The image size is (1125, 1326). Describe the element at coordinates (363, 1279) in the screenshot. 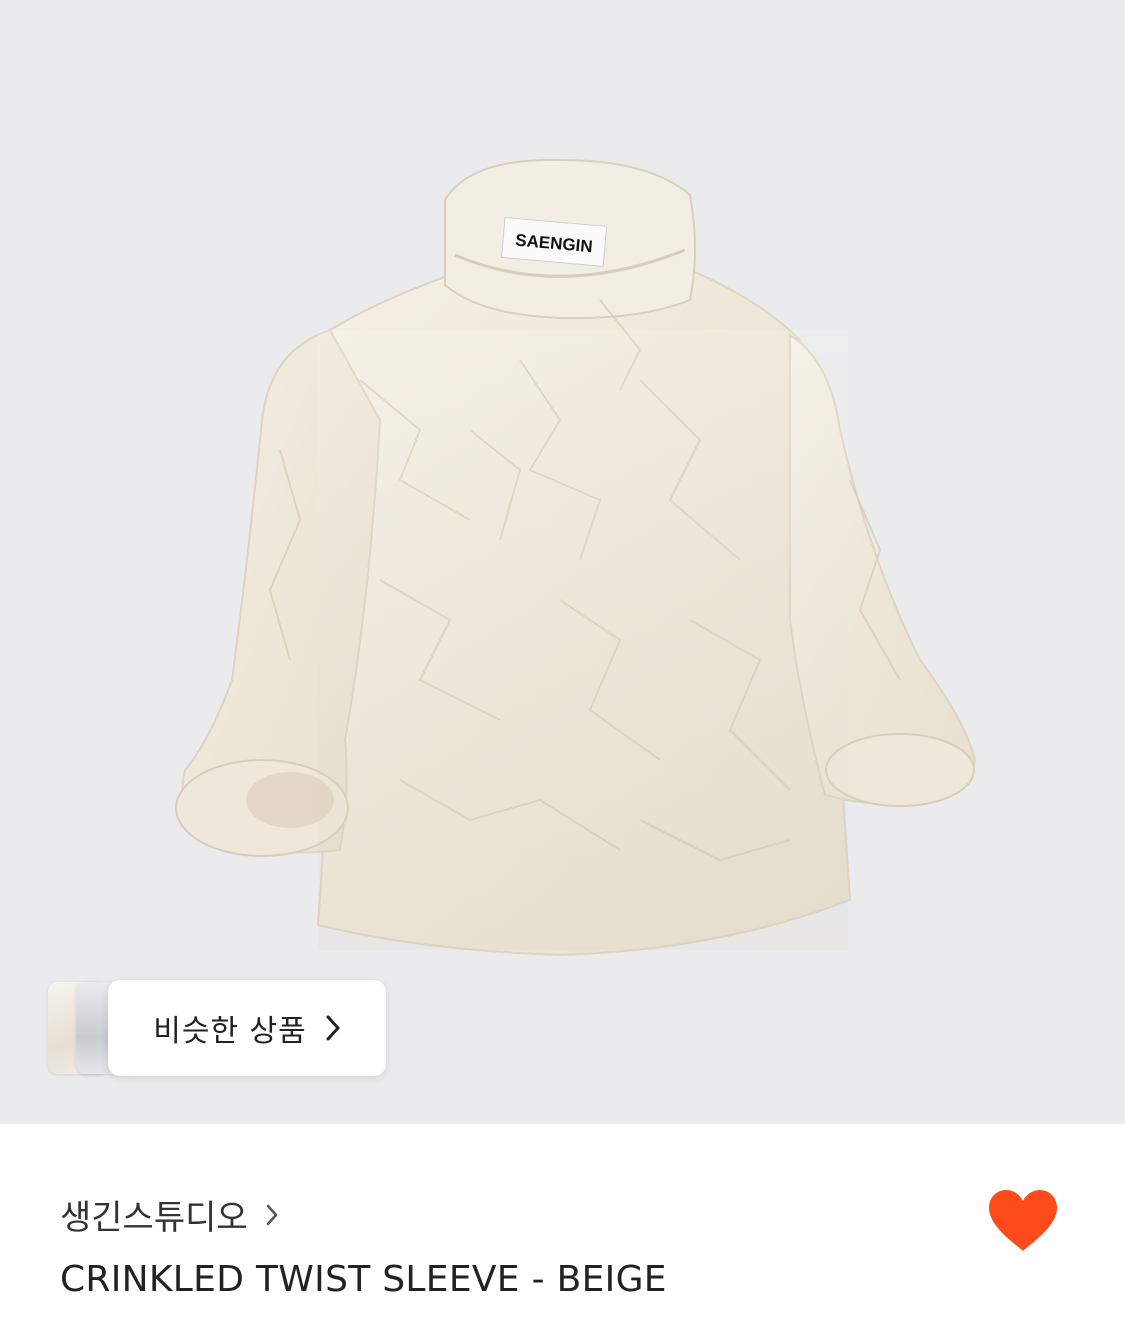

I see `product-title: CRINKLED TWIST SLEEVE - BEIGE` at that location.